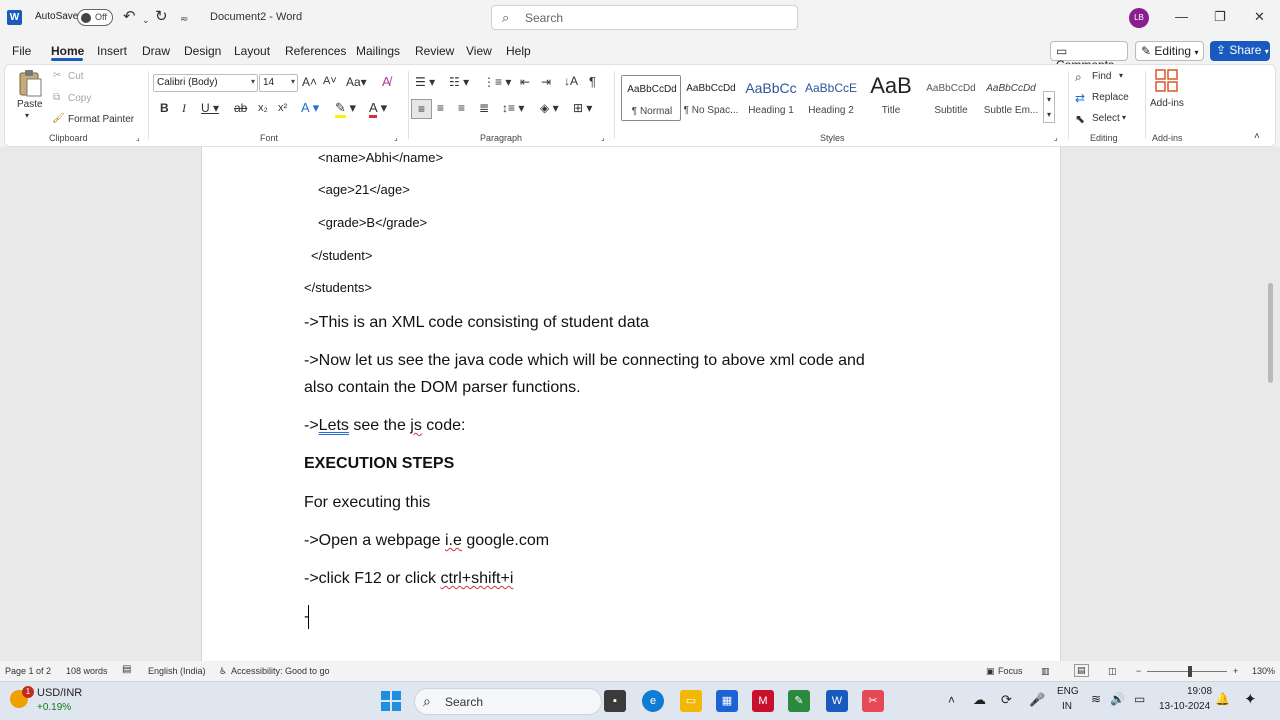 Image resolution: width=1280 pixels, height=720 pixels. I want to click on shrink-font-icon: A˅, so click(330, 81).